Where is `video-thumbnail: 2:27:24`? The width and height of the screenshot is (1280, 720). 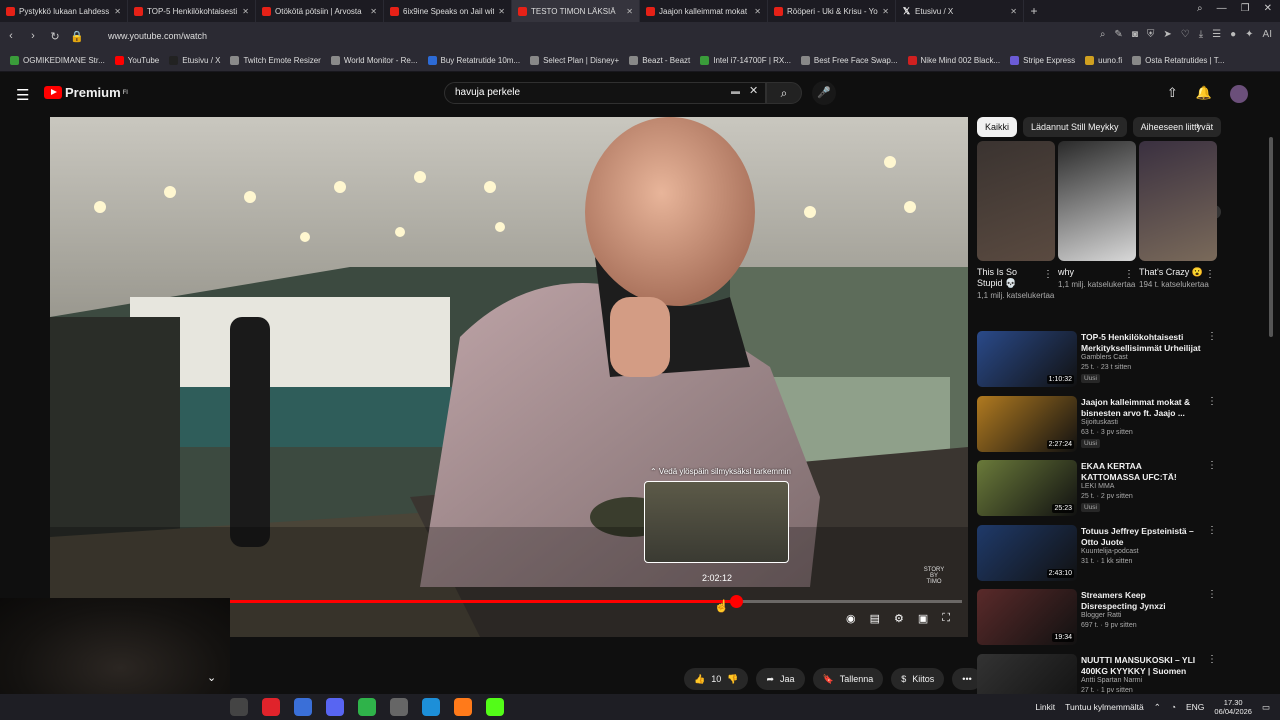 video-thumbnail: 2:27:24 is located at coordinates (1027, 423).